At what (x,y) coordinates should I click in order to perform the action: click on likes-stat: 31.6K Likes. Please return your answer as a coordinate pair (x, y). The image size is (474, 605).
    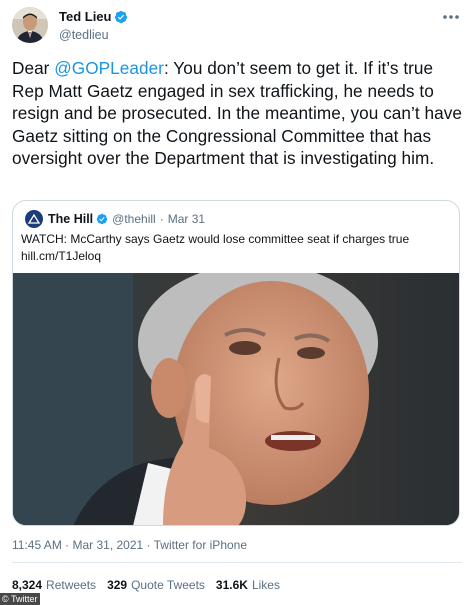
    Looking at the image, I should click on (248, 585).